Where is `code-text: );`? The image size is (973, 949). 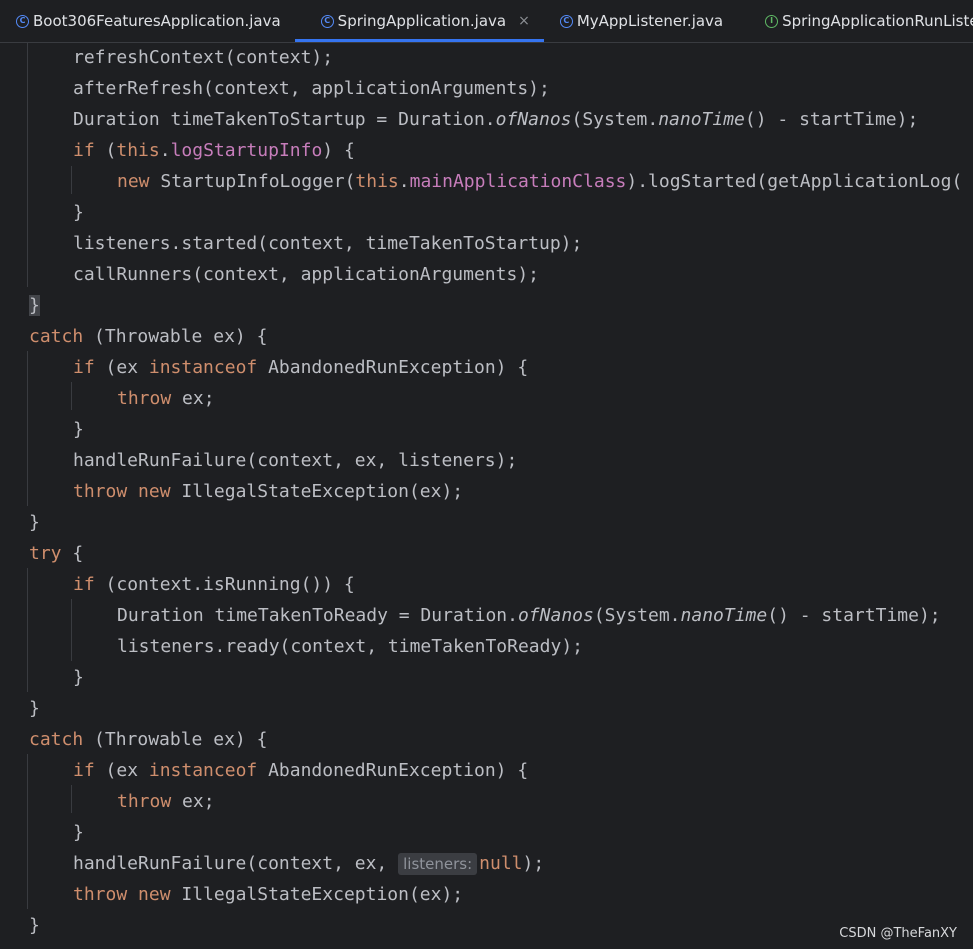 code-text: ); is located at coordinates (533, 863).